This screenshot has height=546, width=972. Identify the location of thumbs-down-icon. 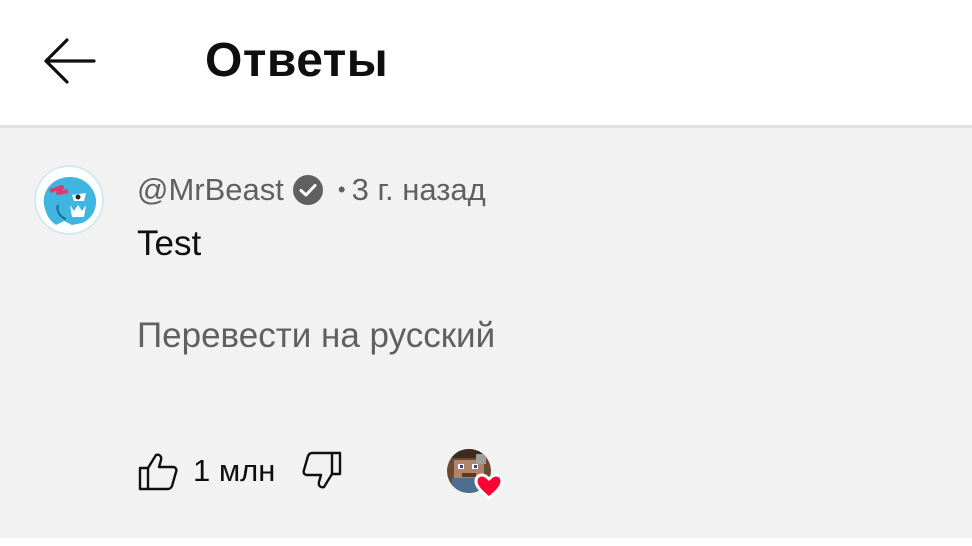
(322, 470).